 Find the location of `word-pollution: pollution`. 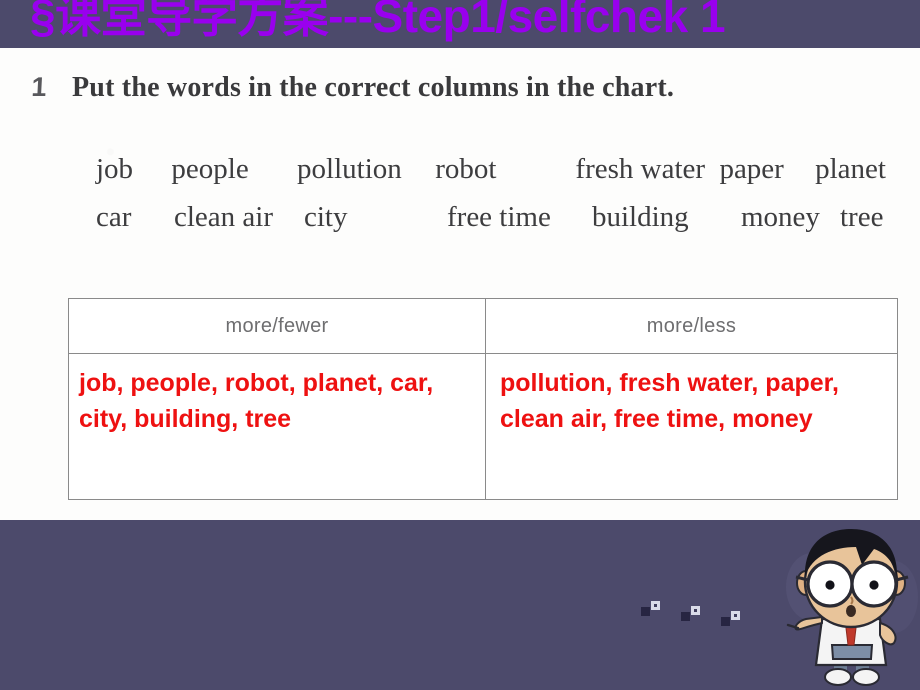

word-pollution: pollution is located at coordinates (349, 169).